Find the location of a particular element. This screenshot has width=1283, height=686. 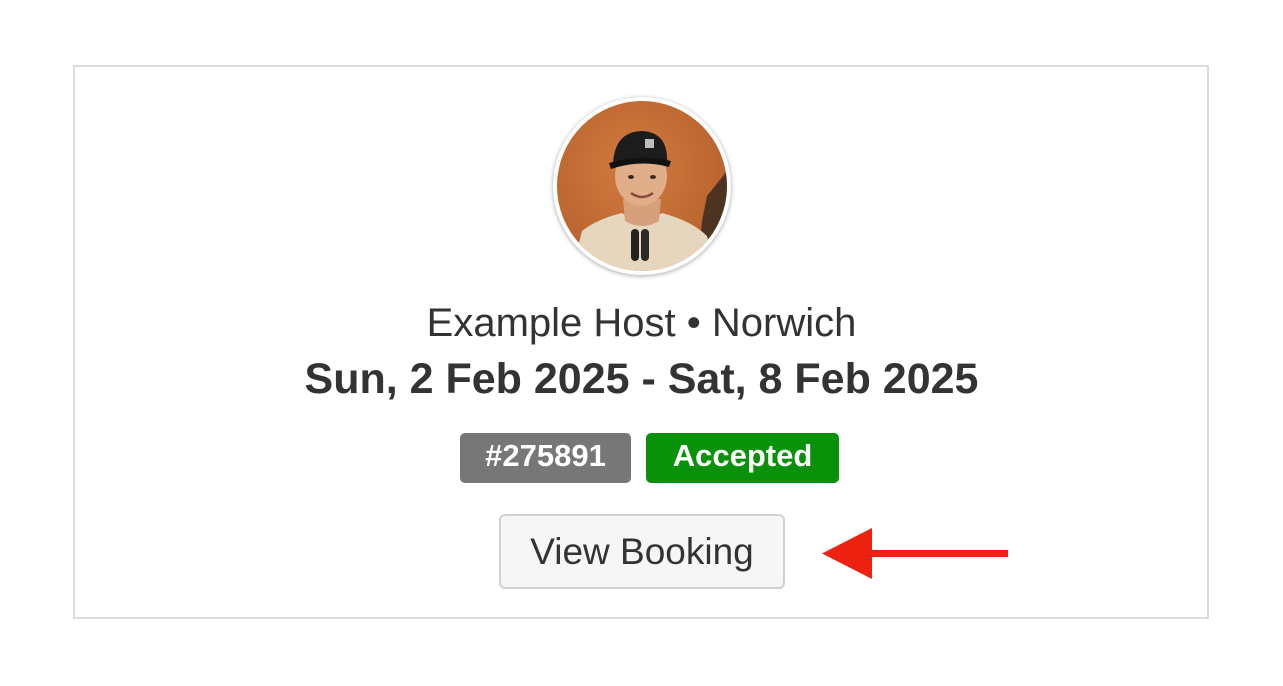

host-name-location: Example Host • Norwich is located at coordinates (641, 323).